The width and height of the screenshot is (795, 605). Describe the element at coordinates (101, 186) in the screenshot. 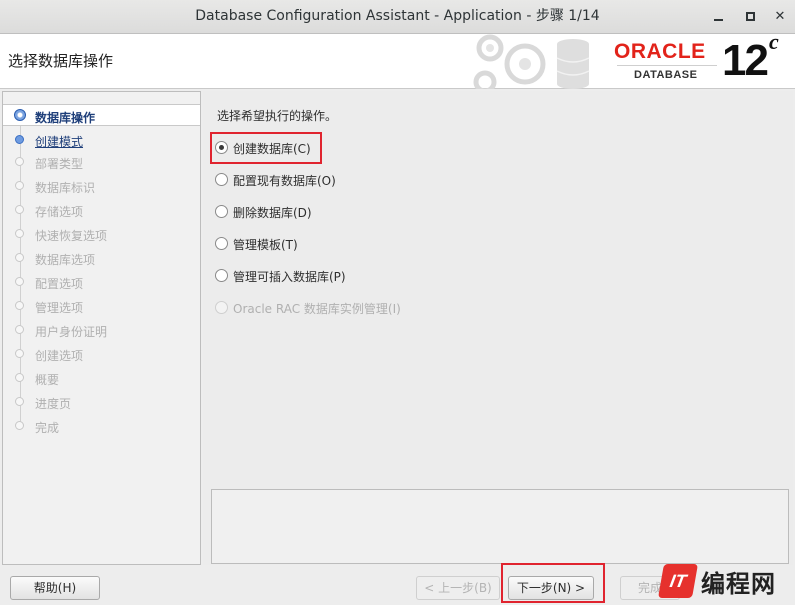

I see `step-item-database-id: 数据库标识` at that location.